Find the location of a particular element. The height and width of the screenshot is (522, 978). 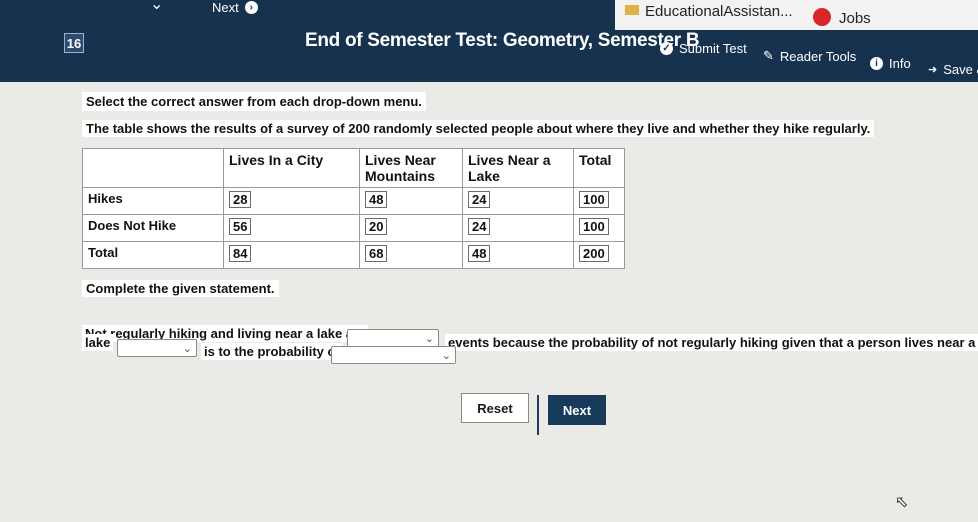

table-cell: 68 is located at coordinates (411, 255).